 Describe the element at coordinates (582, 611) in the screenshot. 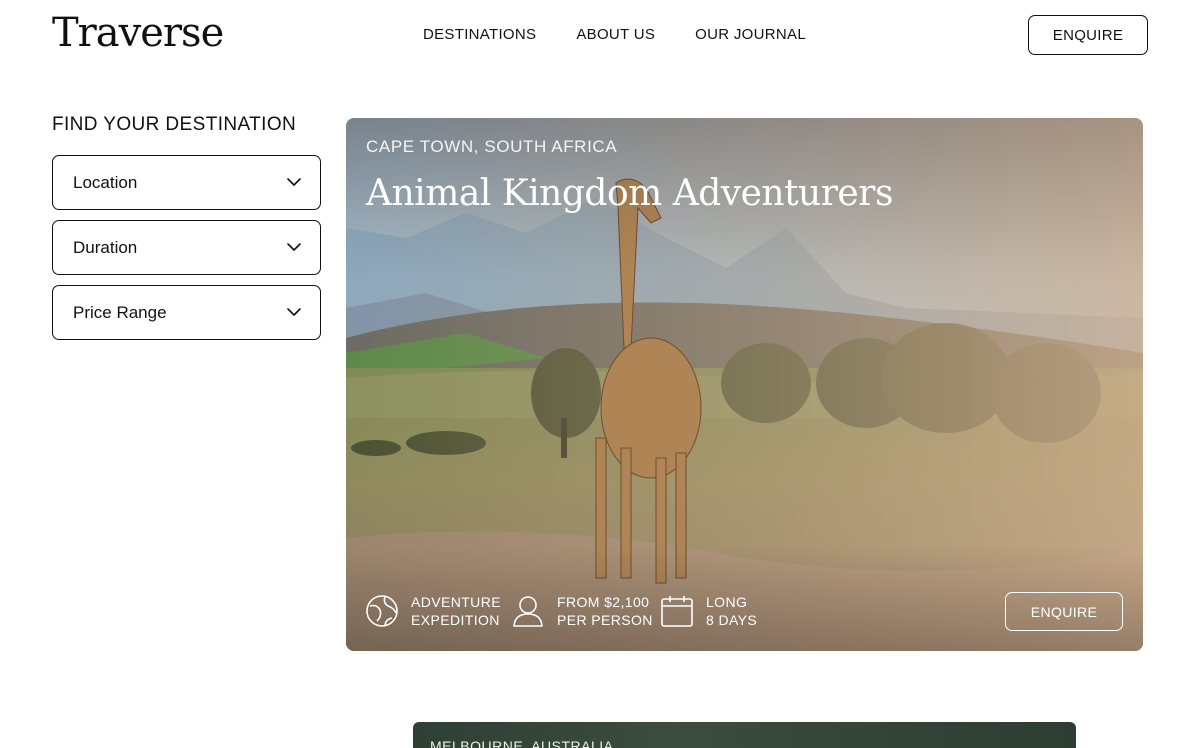

I see `price-meta: FROM $2,100 PER PERSON` at that location.